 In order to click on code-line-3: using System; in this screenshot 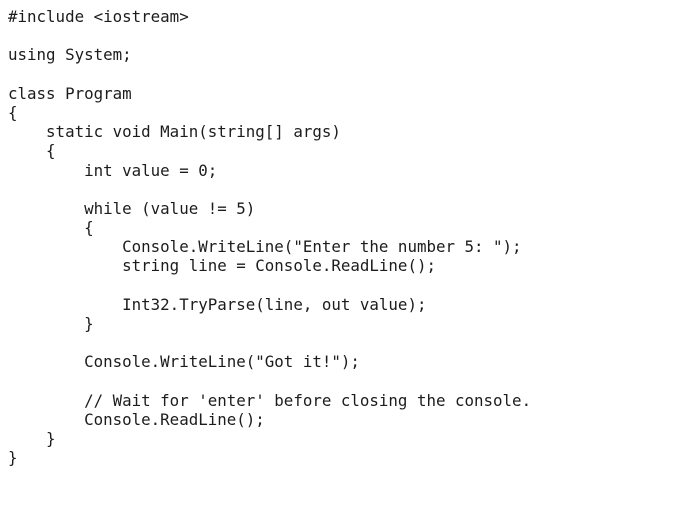, I will do `click(70, 55)`.